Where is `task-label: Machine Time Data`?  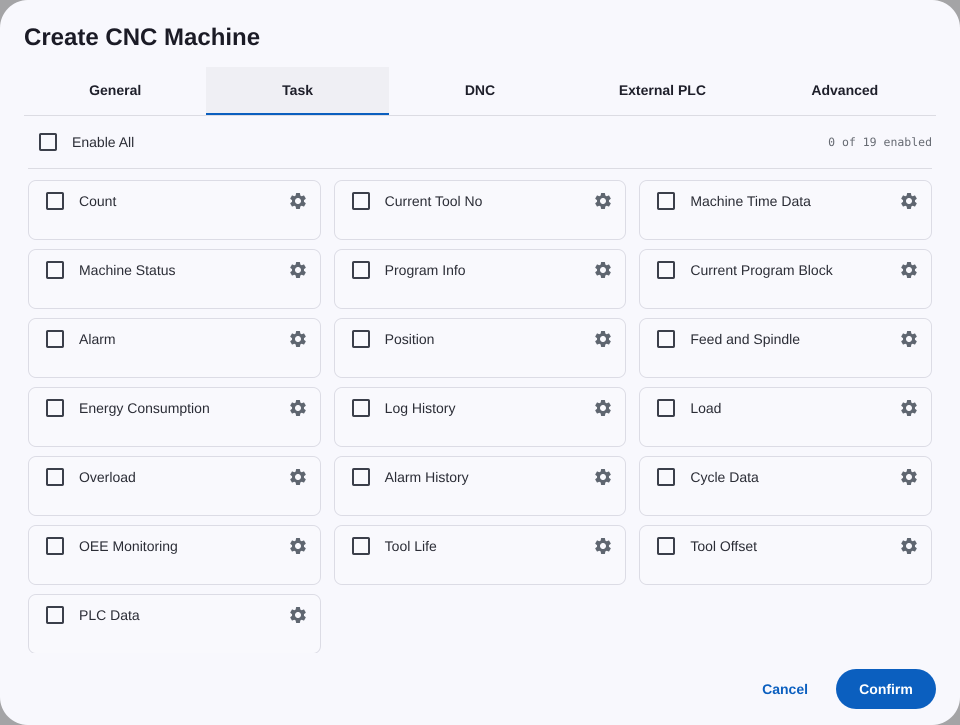
task-label: Machine Time Data is located at coordinates (750, 201).